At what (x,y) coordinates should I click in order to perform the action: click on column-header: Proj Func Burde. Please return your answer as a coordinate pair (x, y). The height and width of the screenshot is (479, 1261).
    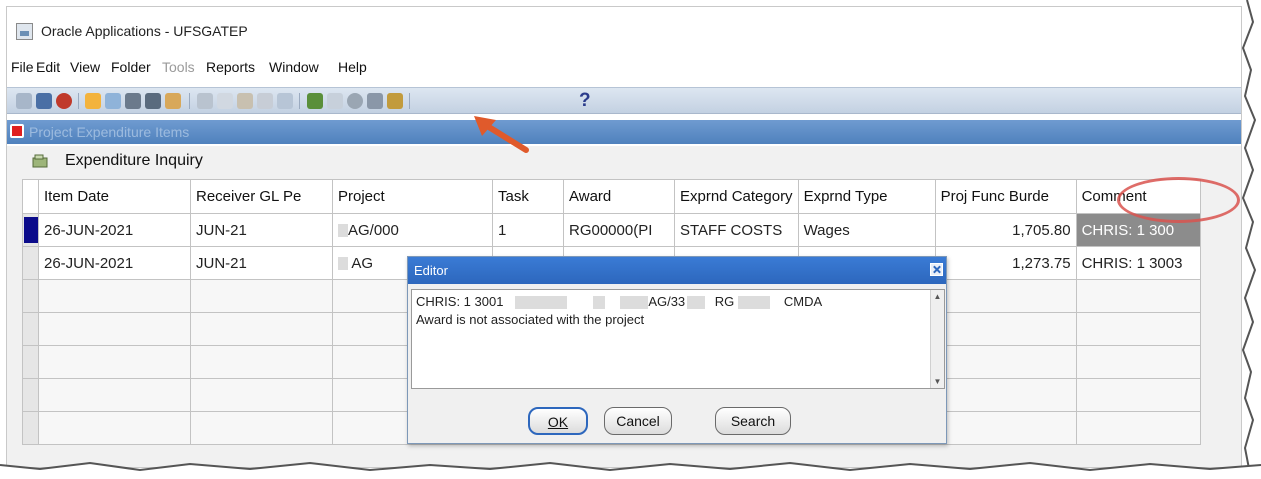
    Looking at the image, I should click on (1005, 196).